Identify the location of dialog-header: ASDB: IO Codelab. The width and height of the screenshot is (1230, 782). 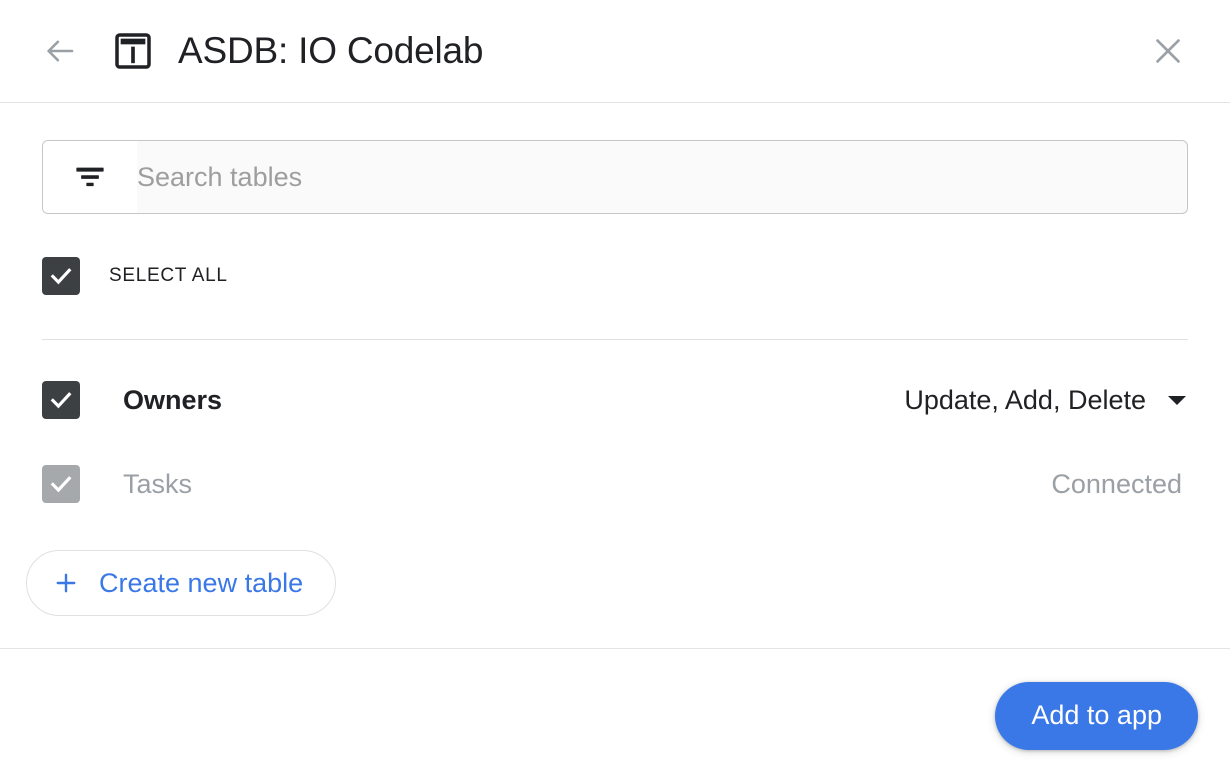
(615, 51).